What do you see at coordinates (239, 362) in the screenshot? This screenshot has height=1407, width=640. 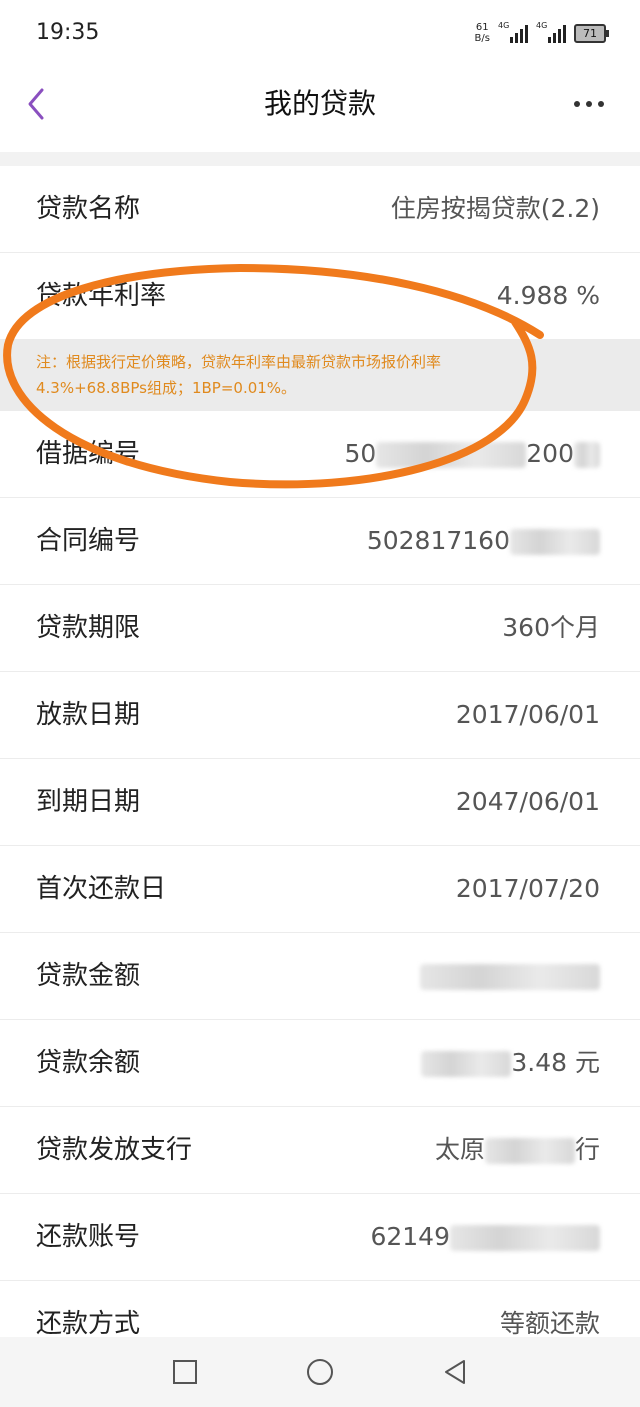 I see `rate-note-line1: 注：根据我行定价策略，贷款年利率由最新贷款市场报价利率` at bounding box center [239, 362].